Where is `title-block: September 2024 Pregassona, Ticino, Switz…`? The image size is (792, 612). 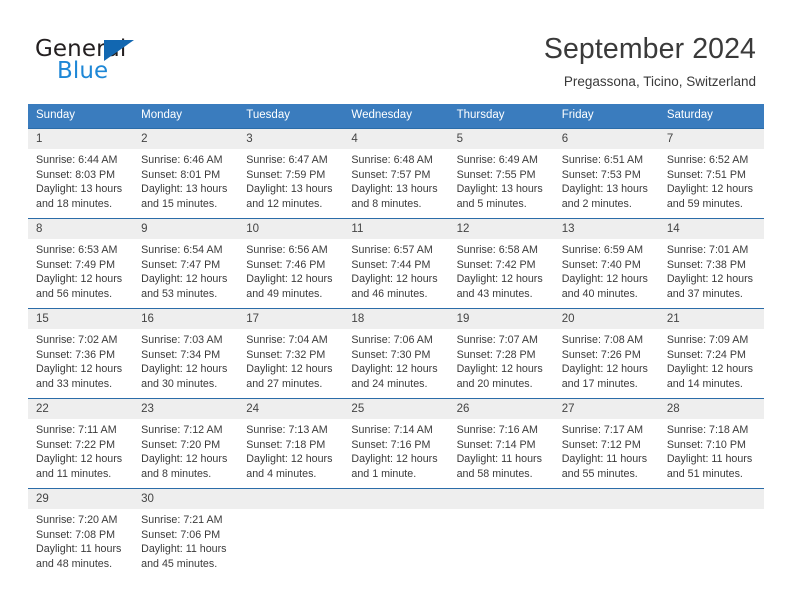 title-block: September 2024 Pregassona, Ticino, Switz… is located at coordinates (650, 61).